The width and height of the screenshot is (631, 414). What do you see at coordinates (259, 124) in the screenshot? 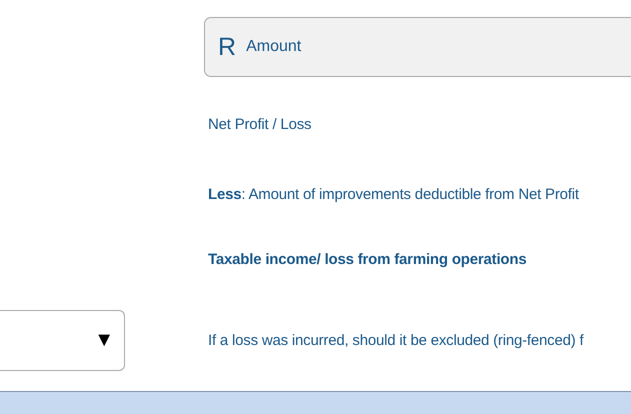
I see `field-label: Net Profit / Loss` at bounding box center [259, 124].